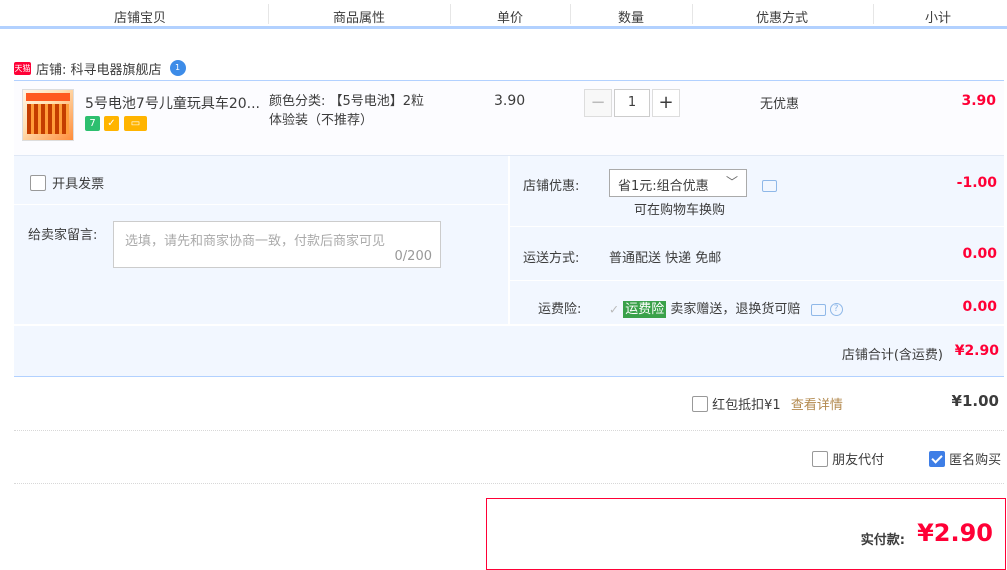 The height and width of the screenshot is (570, 1007). Describe the element at coordinates (882, 540) in the screenshot. I see `payment-label: 实付款:` at that location.